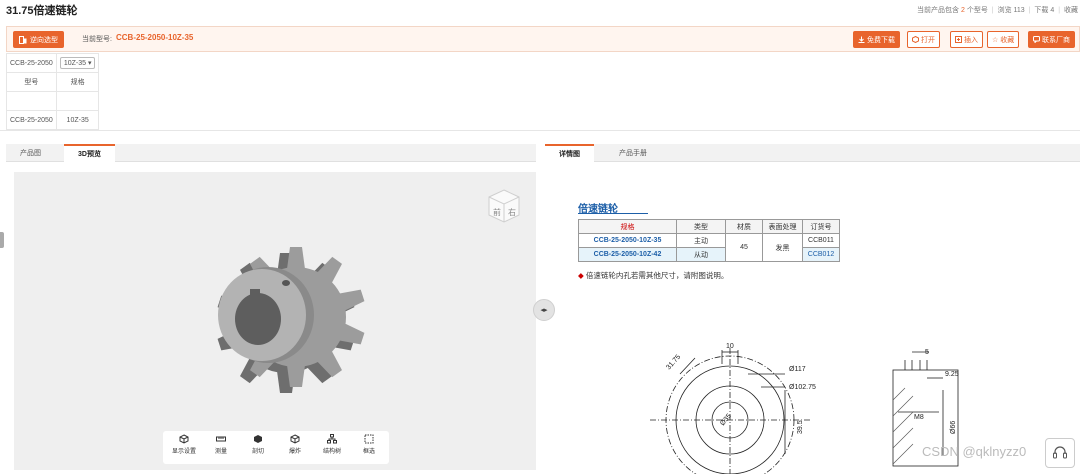 The width and height of the screenshot is (1080, 474). Describe the element at coordinates (627, 254) in the screenshot. I see `detail-row-spec-selected: CCB-25-2050-10Z-42` at that location.